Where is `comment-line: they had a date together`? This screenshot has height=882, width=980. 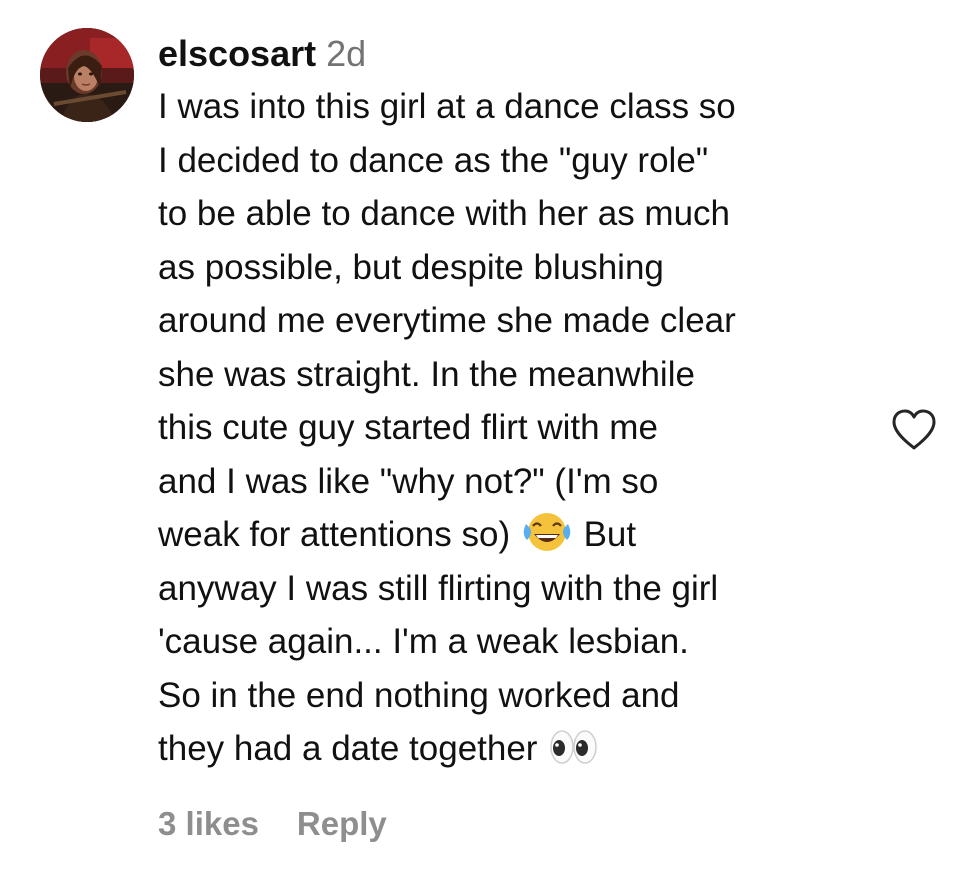 comment-line: they had a date together is located at coordinates (518, 749).